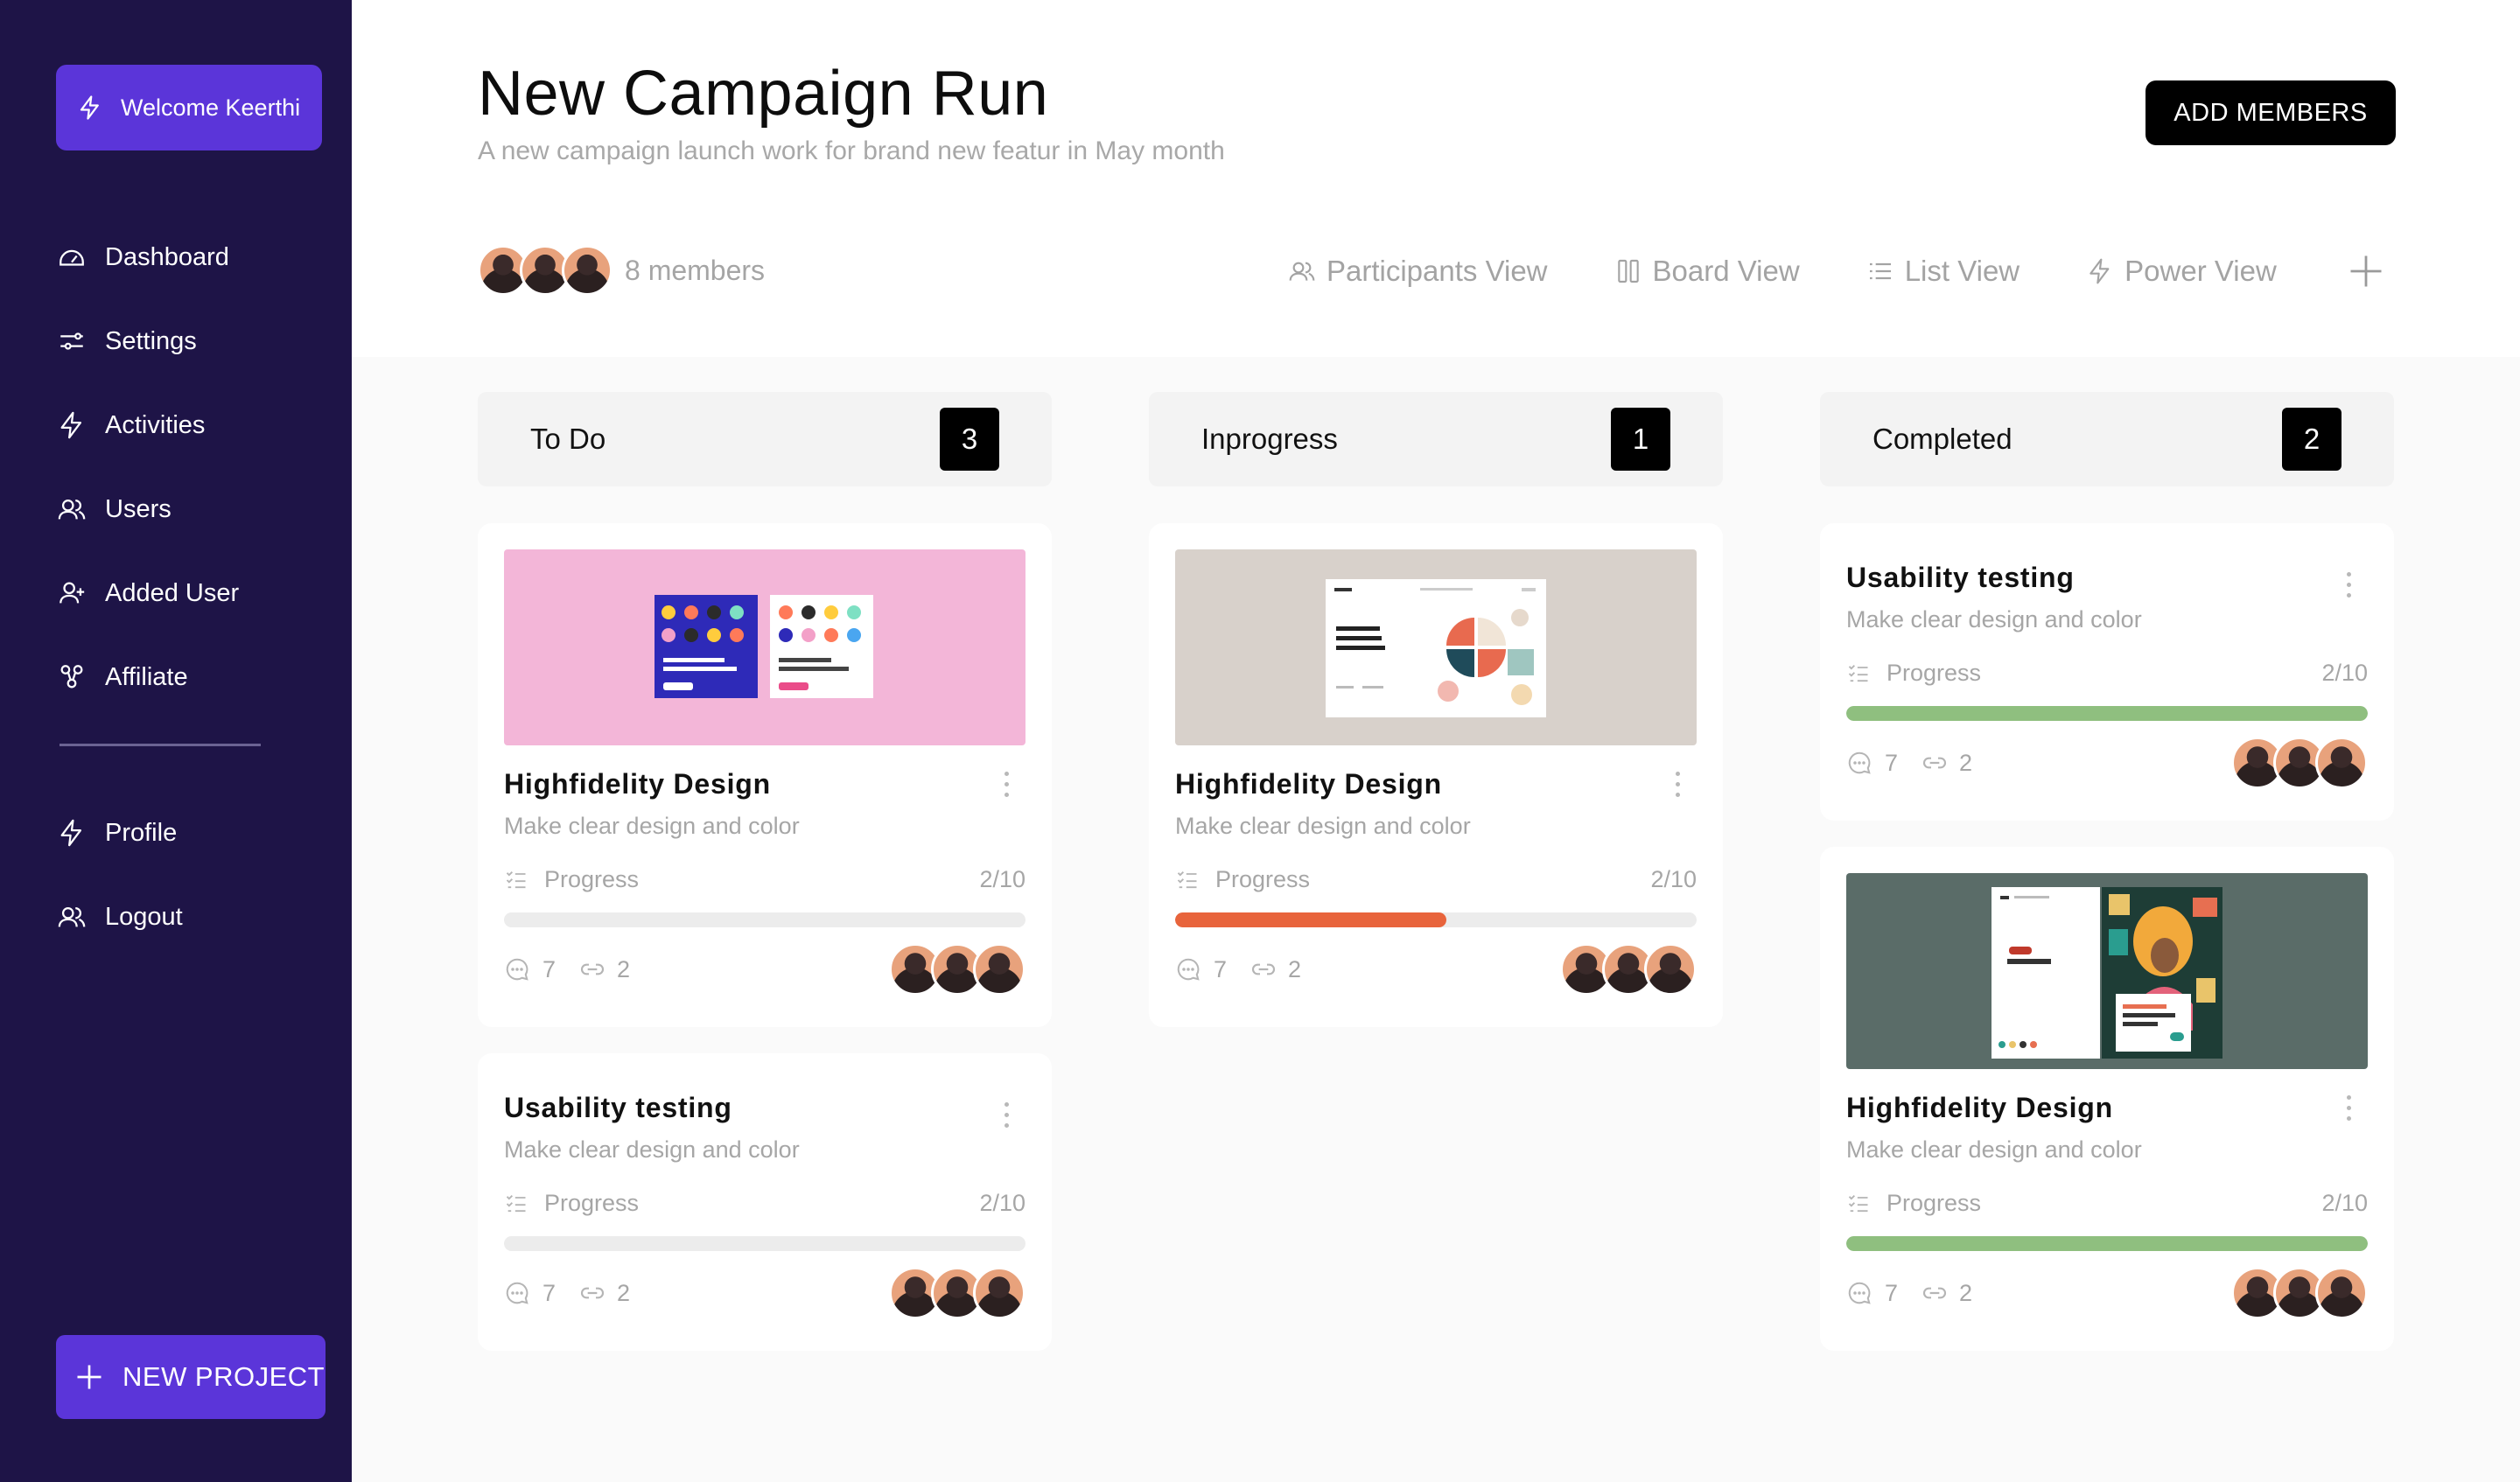  I want to click on column-count-badge: 3, so click(969, 439).